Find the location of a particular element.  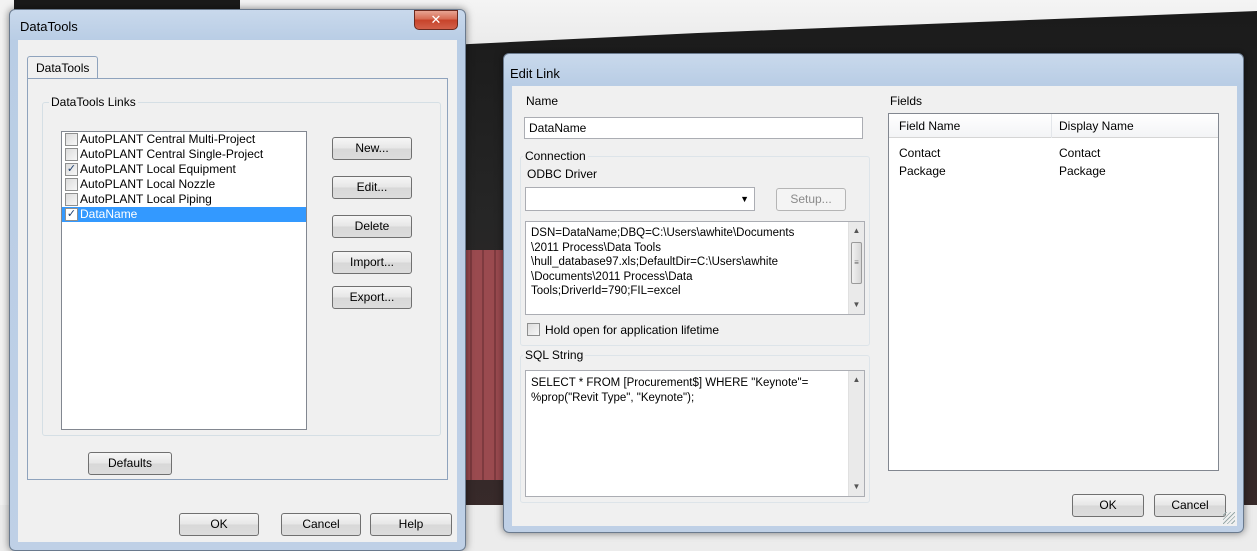

list-item: AutoPLANT Central Single-Project is located at coordinates (184, 154).